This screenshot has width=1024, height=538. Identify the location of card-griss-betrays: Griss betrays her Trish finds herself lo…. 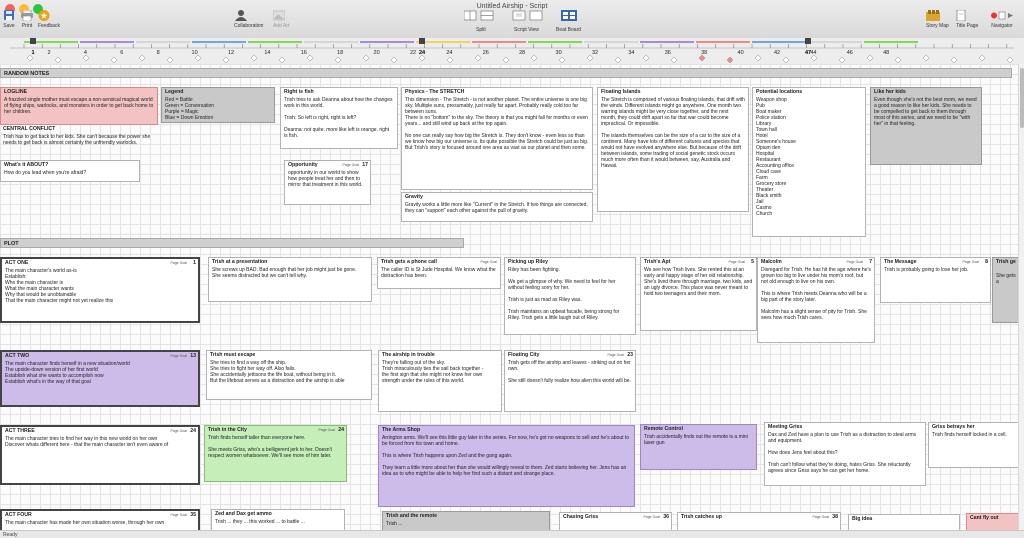
(973, 445).